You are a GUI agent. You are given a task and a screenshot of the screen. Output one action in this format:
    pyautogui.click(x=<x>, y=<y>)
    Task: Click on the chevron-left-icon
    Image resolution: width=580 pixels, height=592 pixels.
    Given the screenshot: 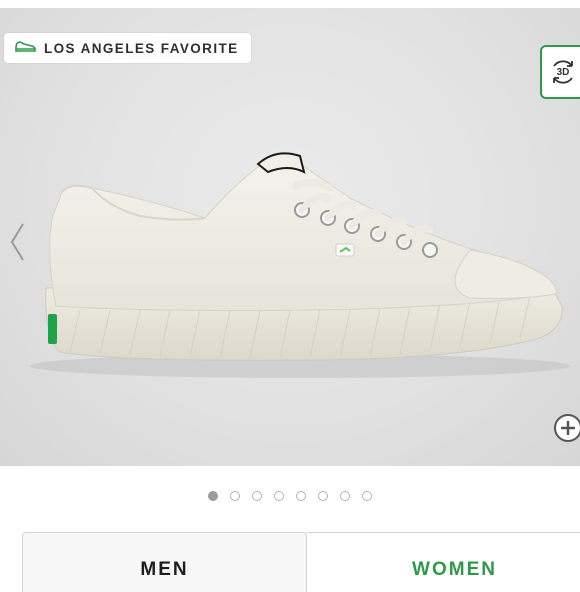 What is the action you would take?
    pyautogui.click(x=17, y=242)
    